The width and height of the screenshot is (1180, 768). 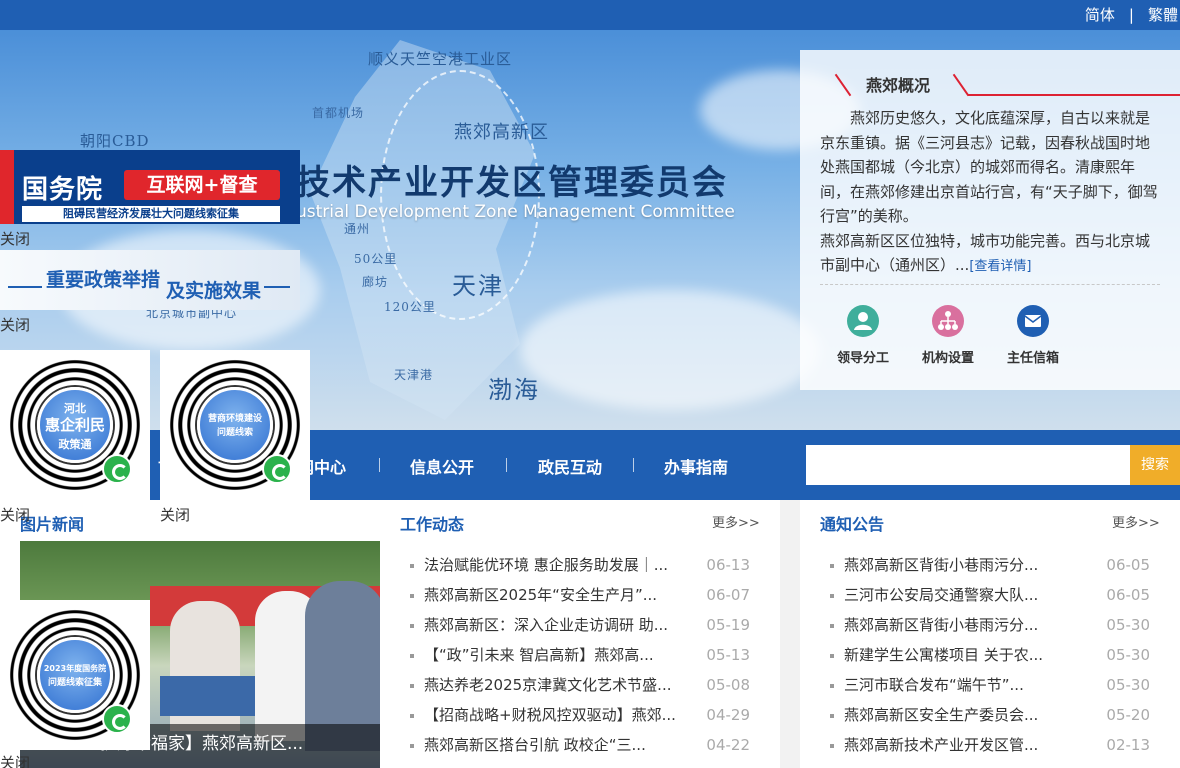 I want to click on list-item: 【“政”引未来 智启高新】燕郊高... 05-13, so click(x=580, y=655).